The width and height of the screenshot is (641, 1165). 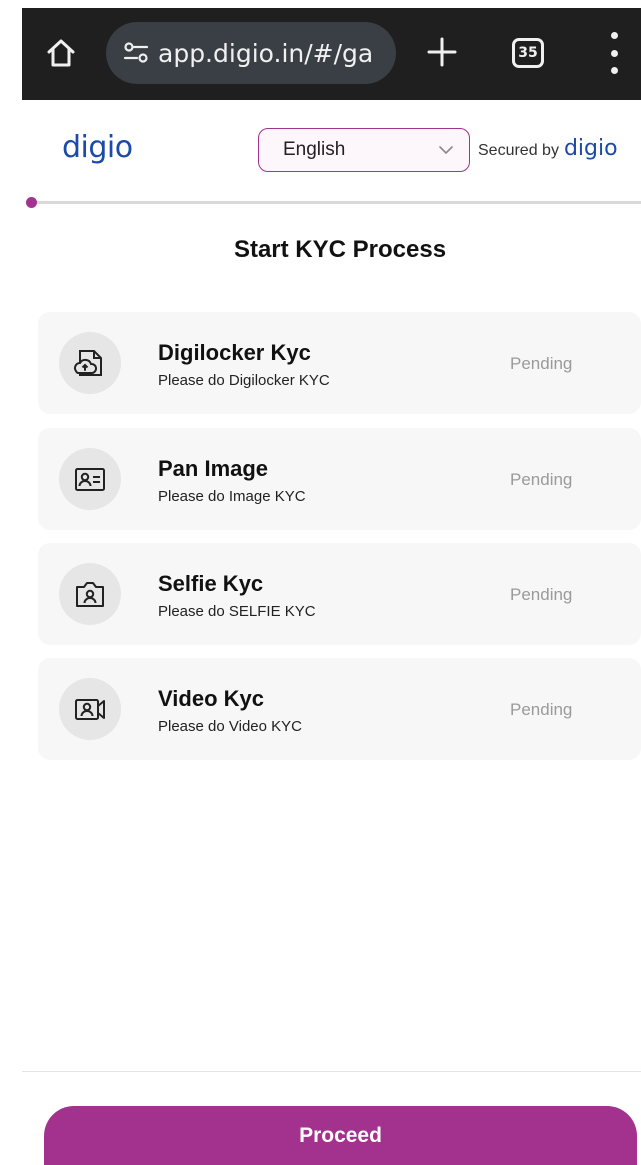 What do you see at coordinates (211, 583) in the screenshot?
I see `step-title: Selfie Kyc` at bounding box center [211, 583].